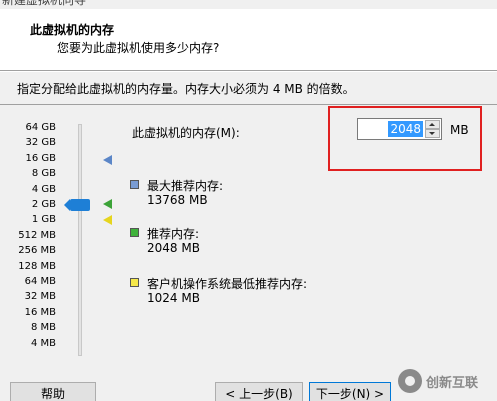 The width and height of the screenshot is (497, 401). Describe the element at coordinates (43, 189) in the screenshot. I see `slider-tick-label: 4 GB` at that location.